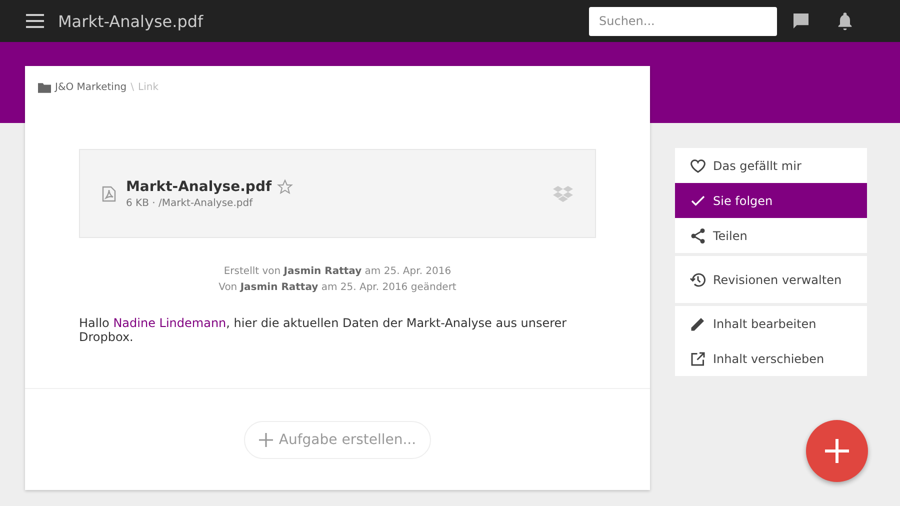  I want to click on mention-link: Nadine Lindemann, so click(169, 323).